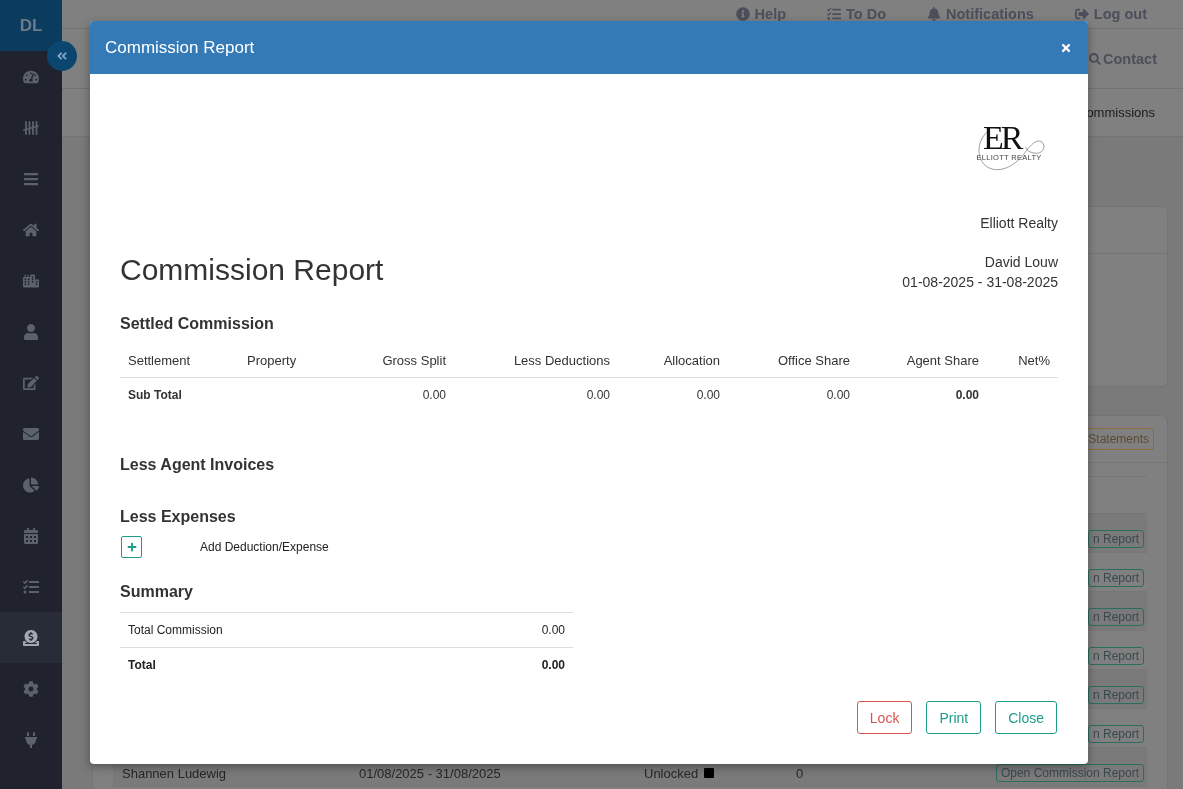  I want to click on plug-icon, so click(31, 739).